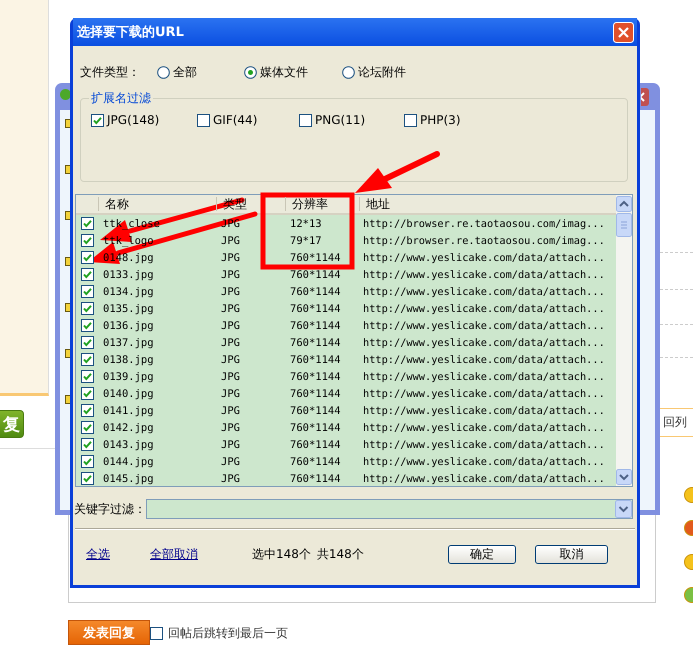 The height and width of the screenshot is (649, 693). Describe the element at coordinates (110, 509) in the screenshot. I see `field-label: 关键字过滤：` at that location.